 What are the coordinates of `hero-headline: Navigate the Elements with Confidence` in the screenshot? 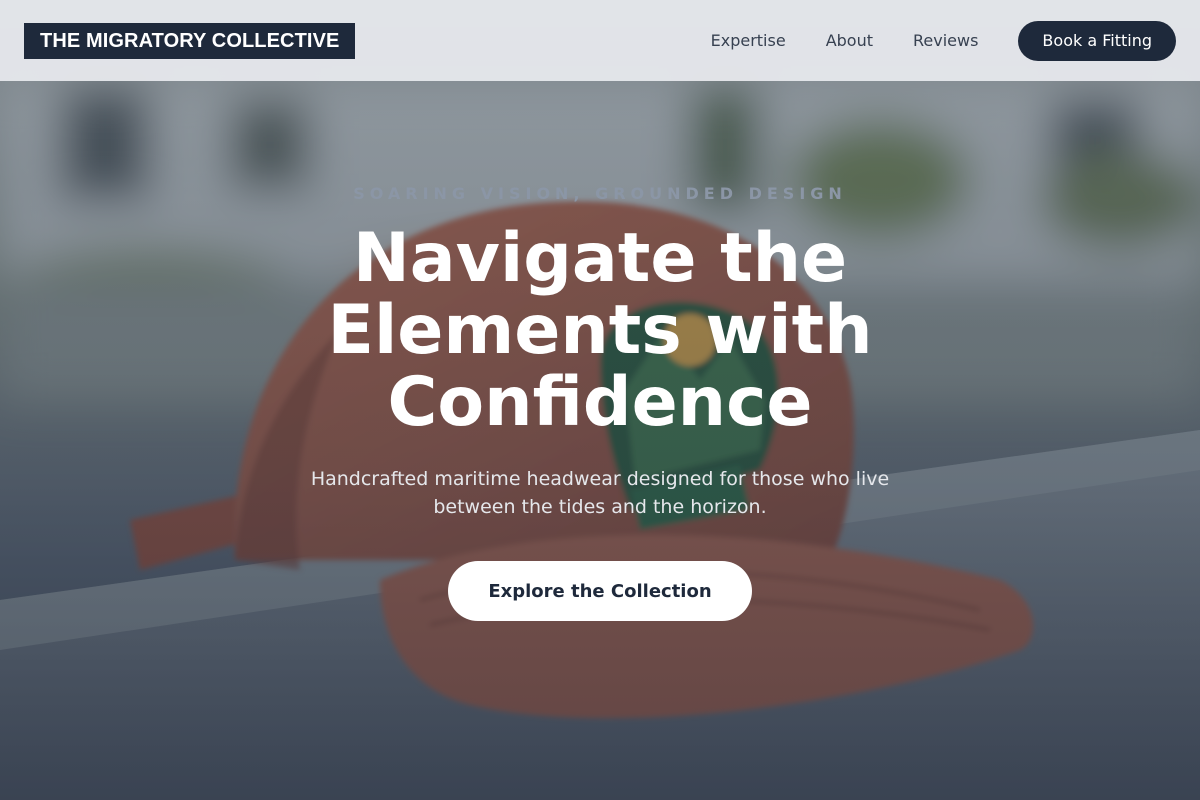 It's located at (600, 330).